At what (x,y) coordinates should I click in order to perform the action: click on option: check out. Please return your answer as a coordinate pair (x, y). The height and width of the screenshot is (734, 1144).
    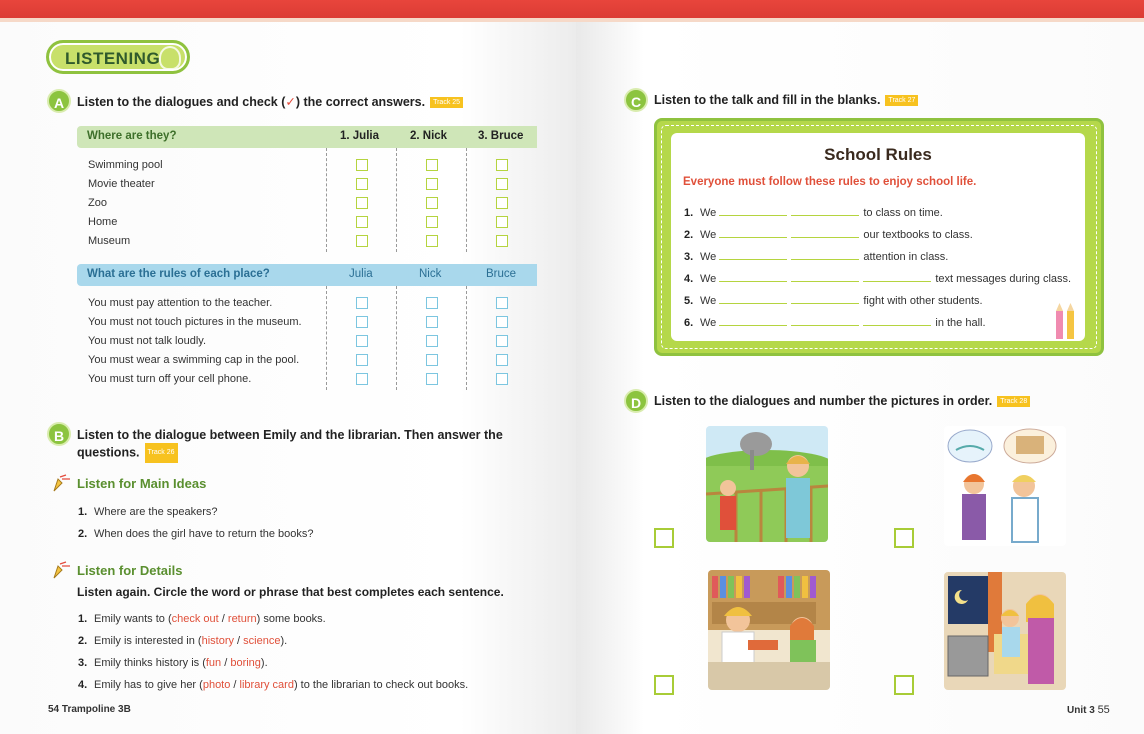
    Looking at the image, I should click on (195, 619).